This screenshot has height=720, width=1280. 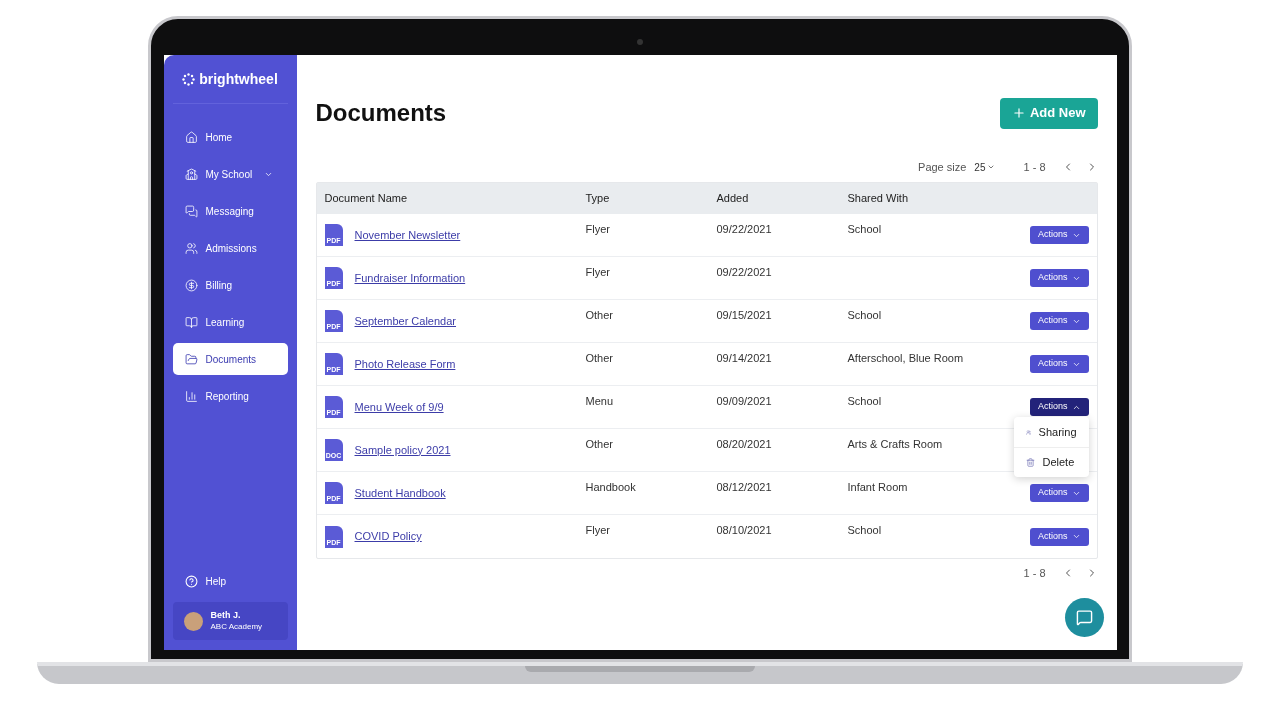 I want to click on brand-name: brightwheel, so click(x=238, y=79).